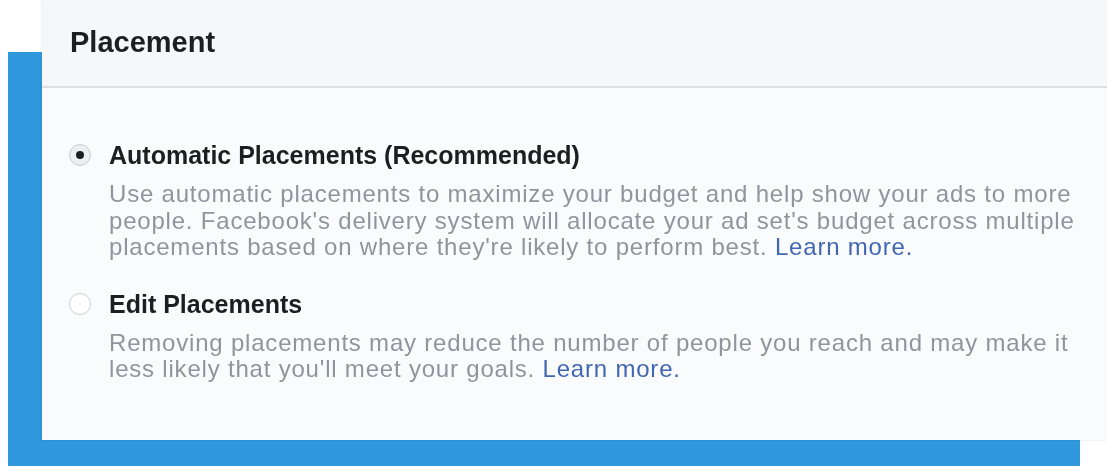 This screenshot has width=1107, height=466. Describe the element at coordinates (592, 221) in the screenshot. I see `option-description: Use automatic placements to maximize your budget and help show your ads to more people. Facebook's delivery system will allocate your ad set's budget across multiple placements based on where they're likely to perform best. Learn more.` at that location.